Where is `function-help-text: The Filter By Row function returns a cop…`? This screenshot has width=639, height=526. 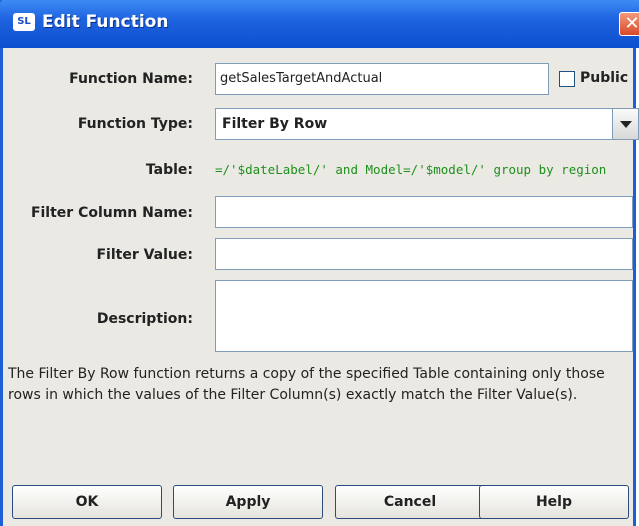 function-help-text: The Filter By Row function returns a cop… is located at coordinates (306, 384).